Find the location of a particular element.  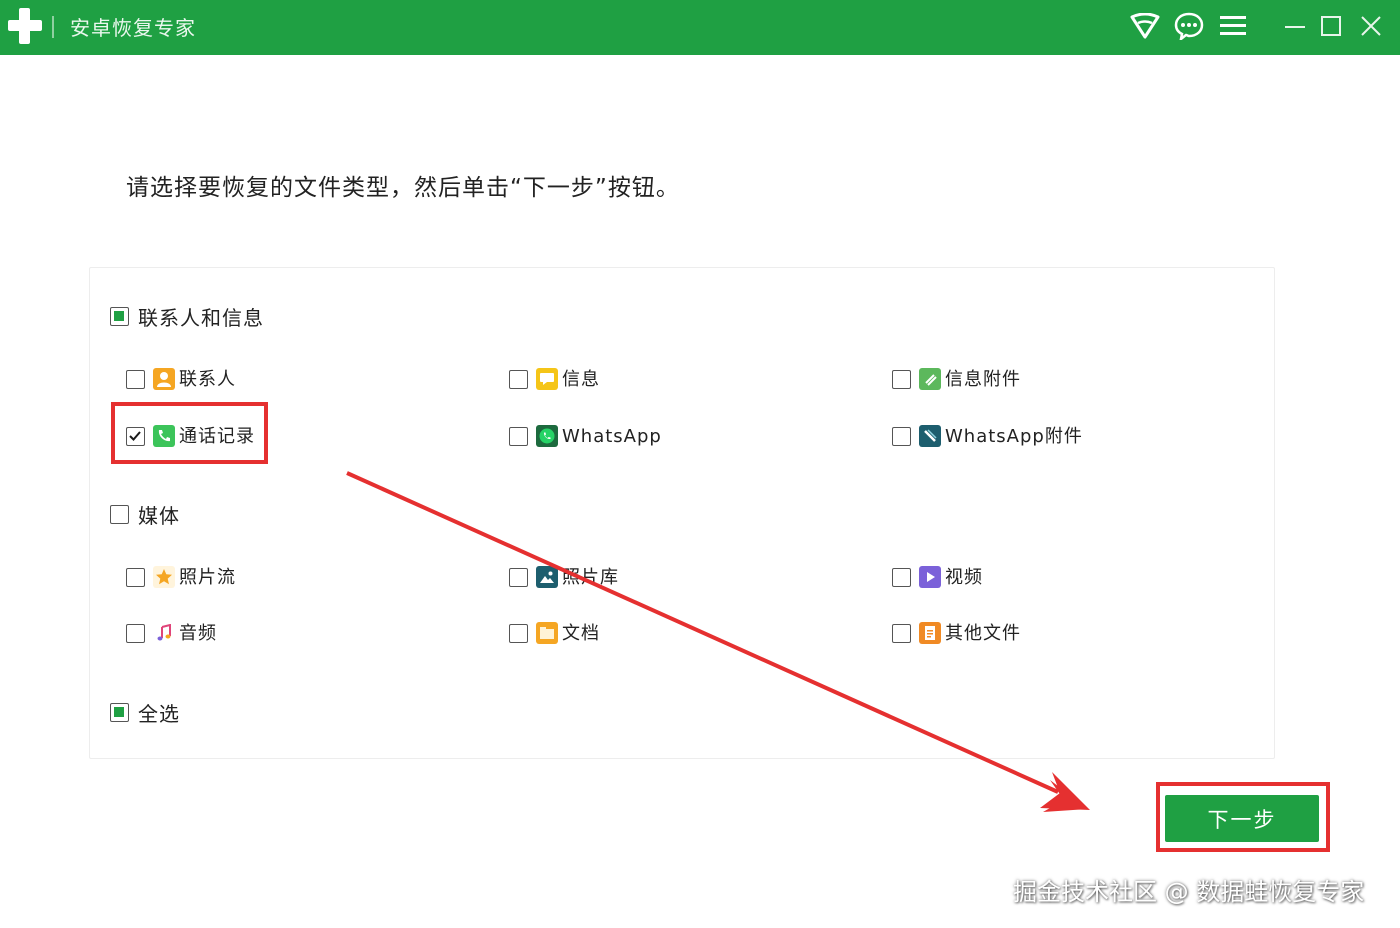

music-icon is located at coordinates (164, 633).